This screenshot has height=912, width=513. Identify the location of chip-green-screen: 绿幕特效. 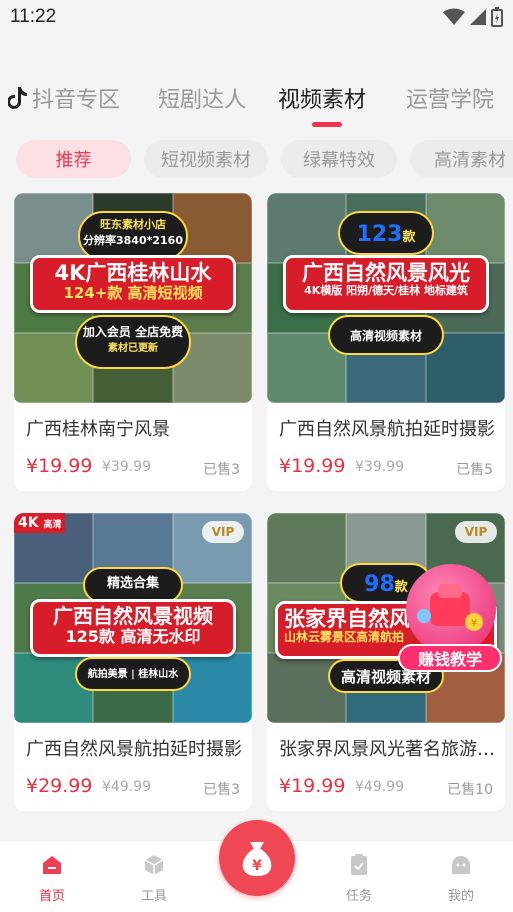
(339, 159).